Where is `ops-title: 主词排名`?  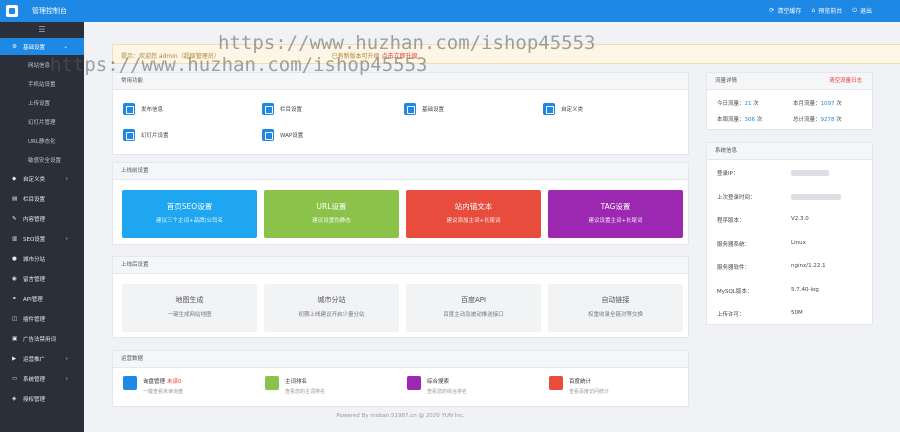 ops-title: 主词排名 is located at coordinates (305, 381).